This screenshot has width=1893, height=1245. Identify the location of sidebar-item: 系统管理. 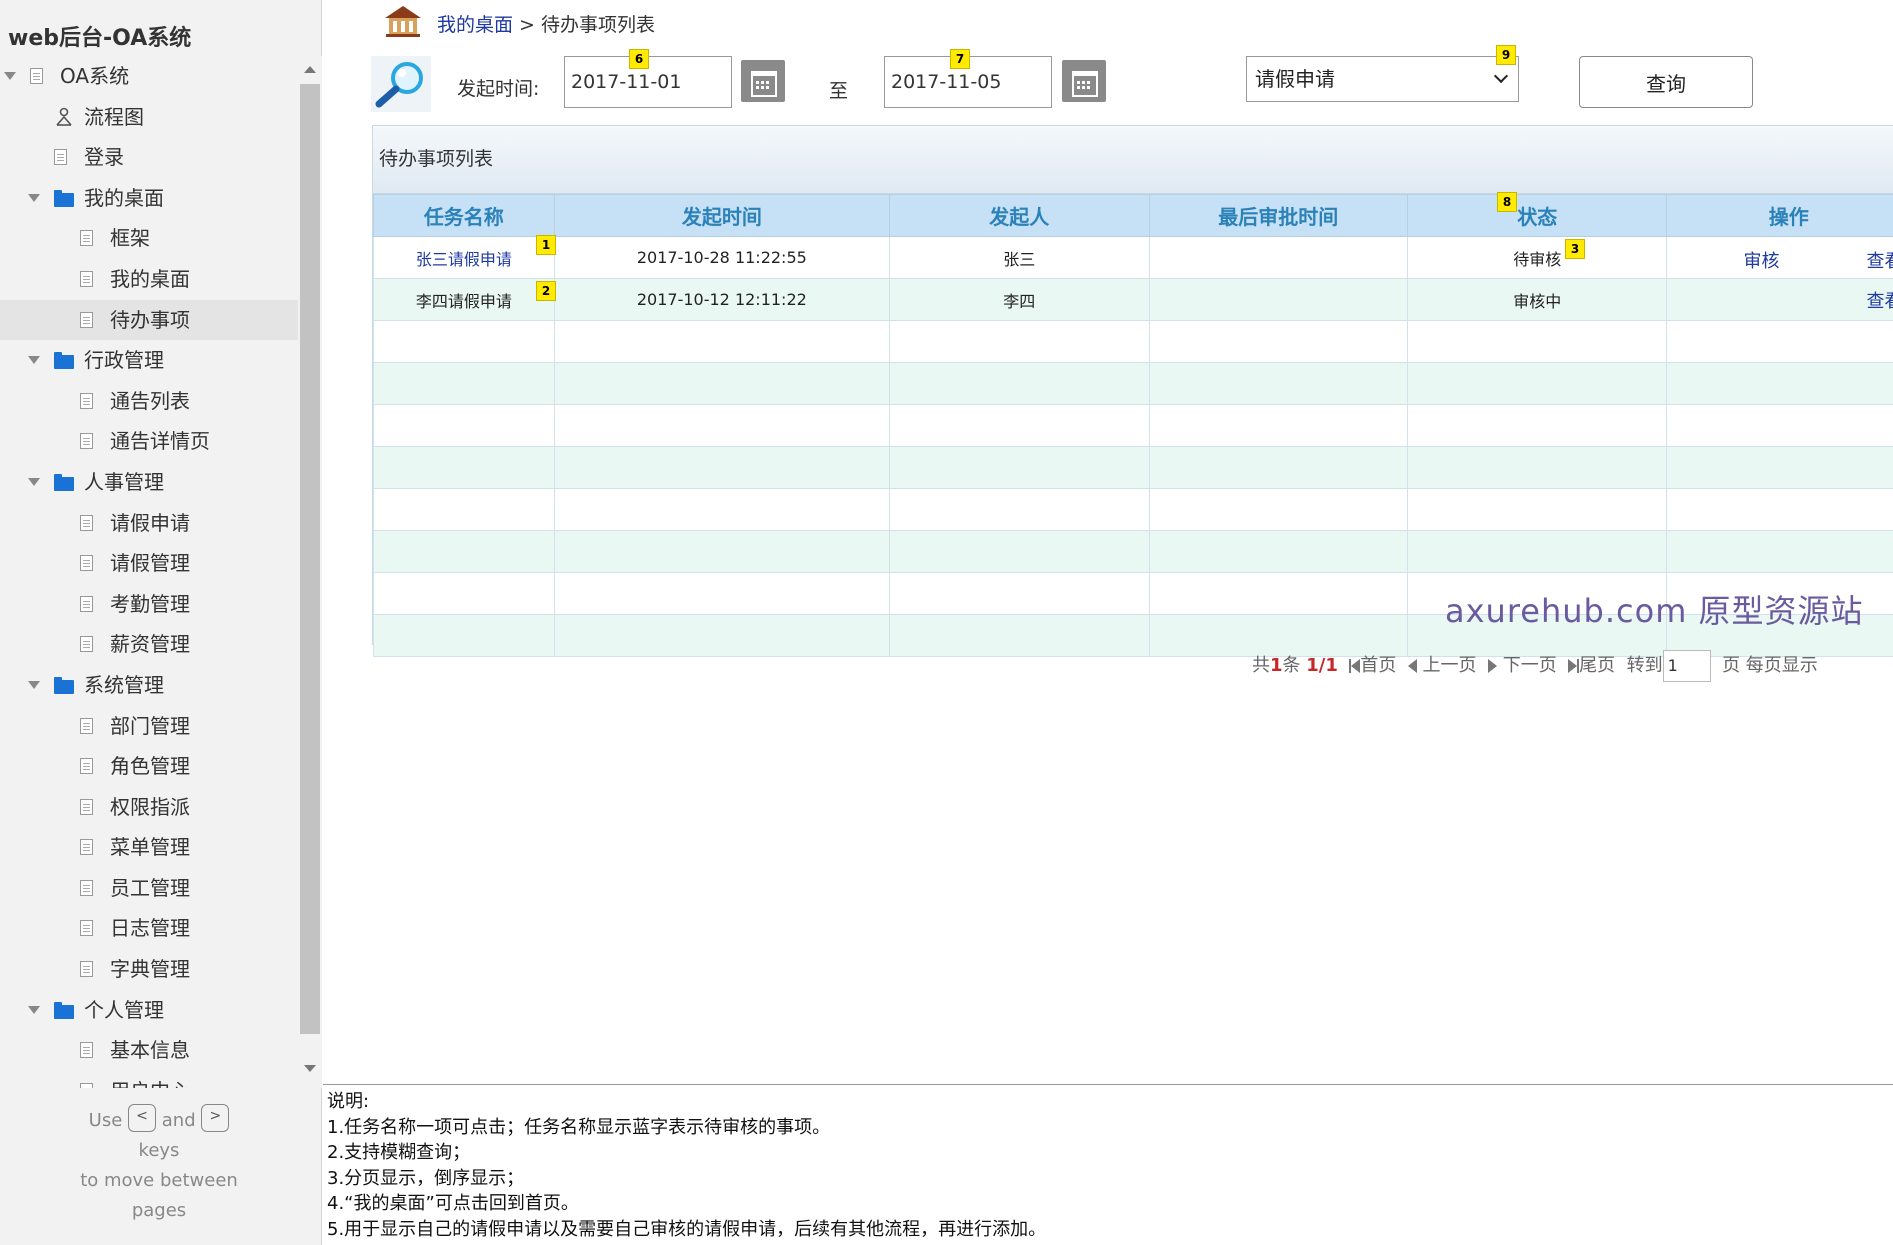
(149, 685).